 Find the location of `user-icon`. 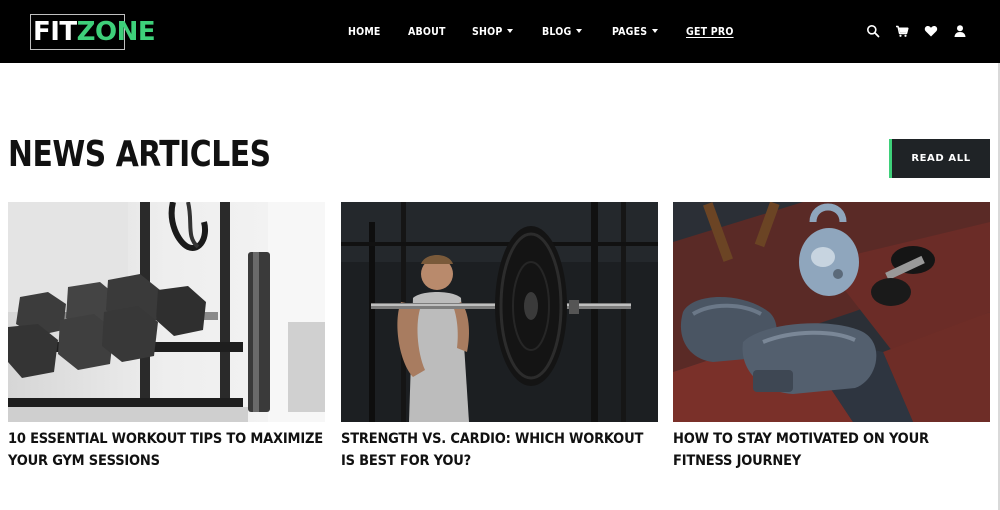

user-icon is located at coordinates (960, 31).